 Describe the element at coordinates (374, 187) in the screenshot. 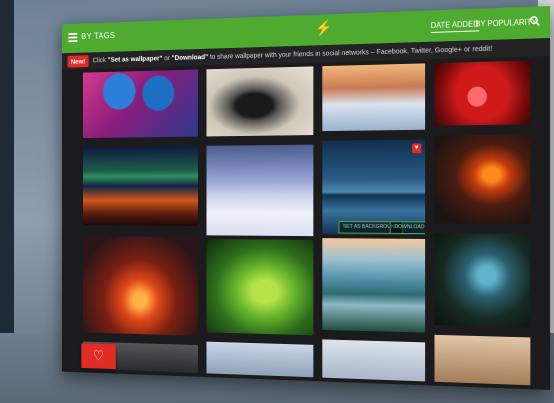

I see `wallpaper-tile-bled: ♥ SET AS BACKGROUND DOWNLOAD` at that location.